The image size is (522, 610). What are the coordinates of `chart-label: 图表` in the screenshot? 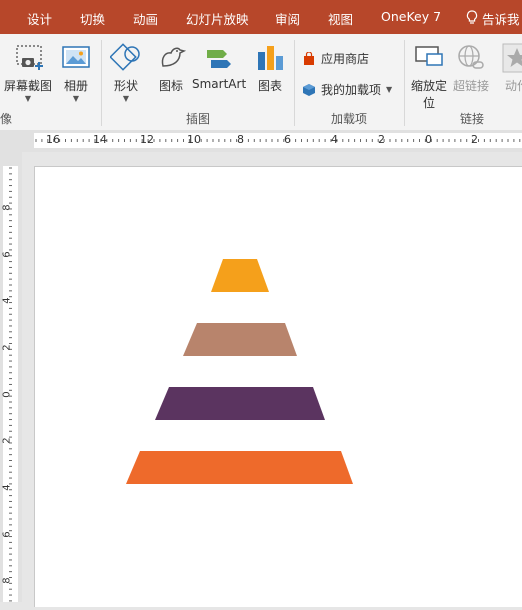 It's located at (269, 86).